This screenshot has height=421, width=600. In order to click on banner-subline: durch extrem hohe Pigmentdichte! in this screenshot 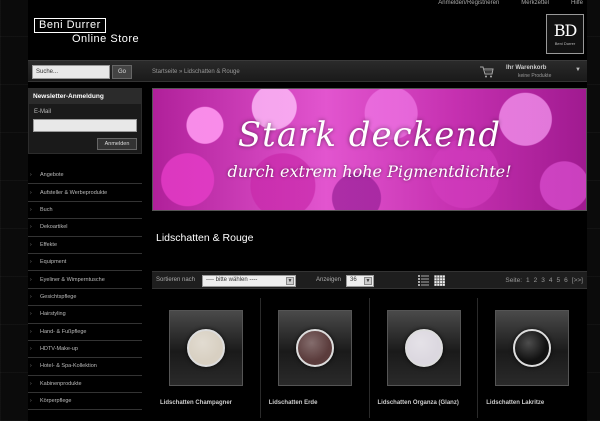, I will do `click(369, 171)`.